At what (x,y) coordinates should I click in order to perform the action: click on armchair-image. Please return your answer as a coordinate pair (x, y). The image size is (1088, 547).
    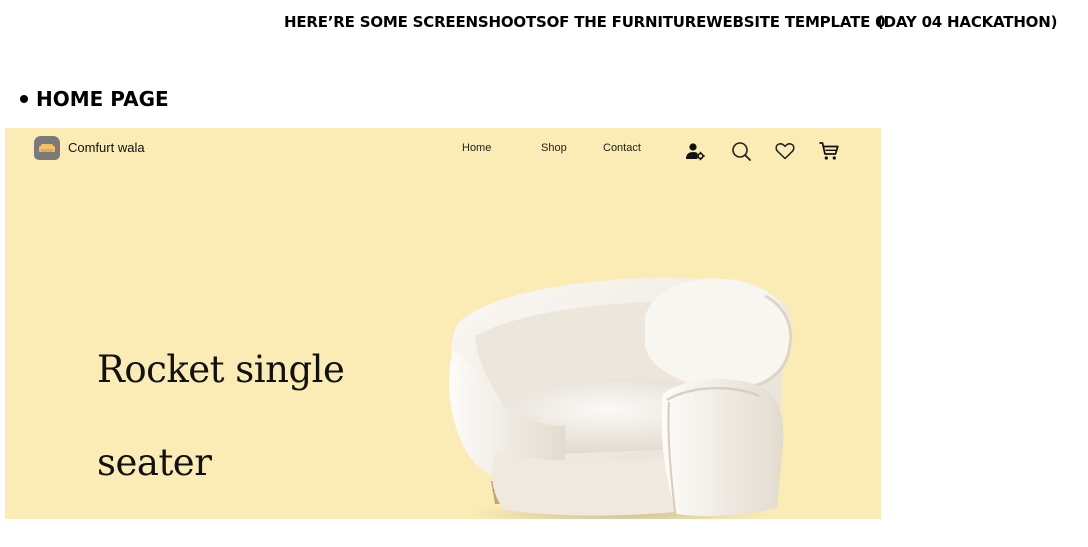
    Looking at the image, I should click on (621, 398).